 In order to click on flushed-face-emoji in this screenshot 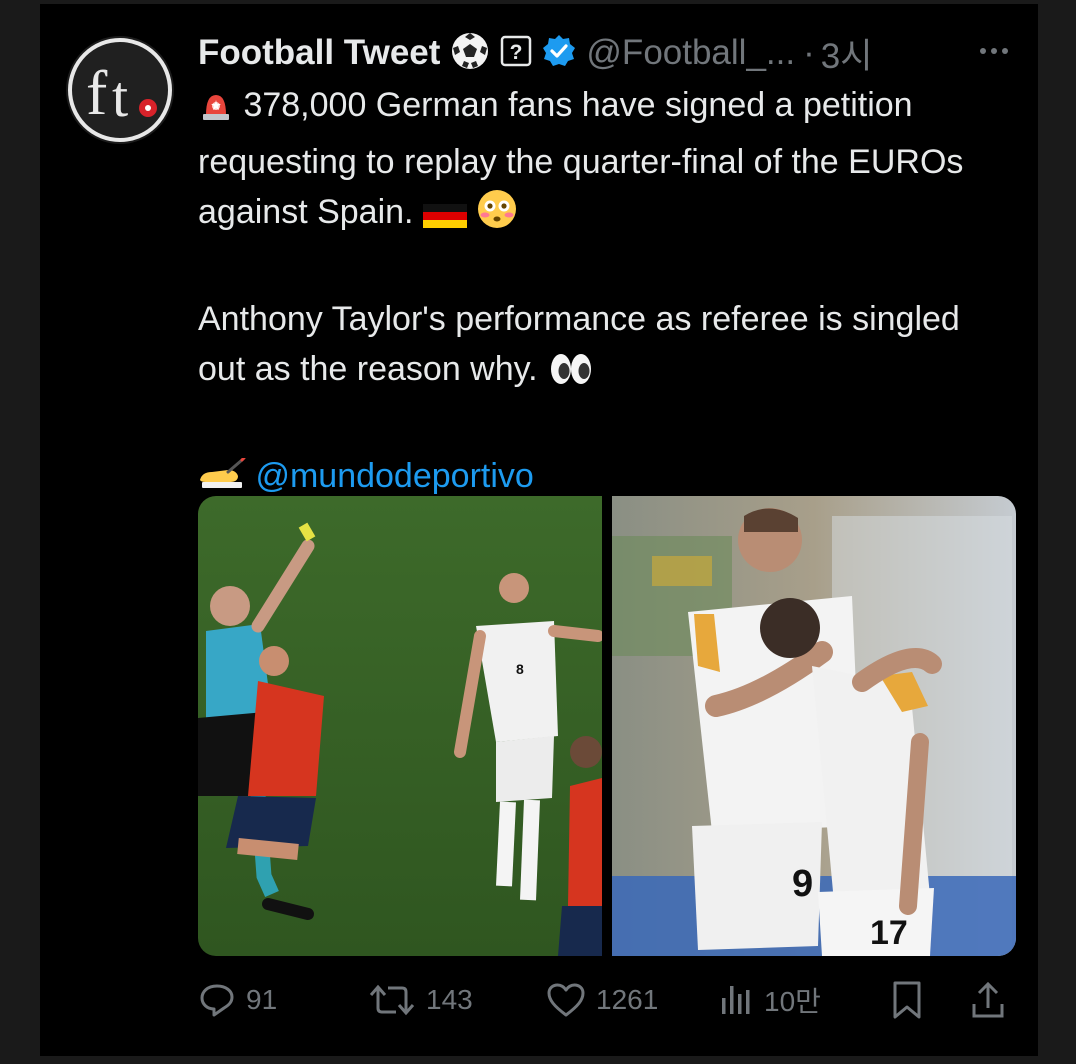, I will do `click(497, 216)`.